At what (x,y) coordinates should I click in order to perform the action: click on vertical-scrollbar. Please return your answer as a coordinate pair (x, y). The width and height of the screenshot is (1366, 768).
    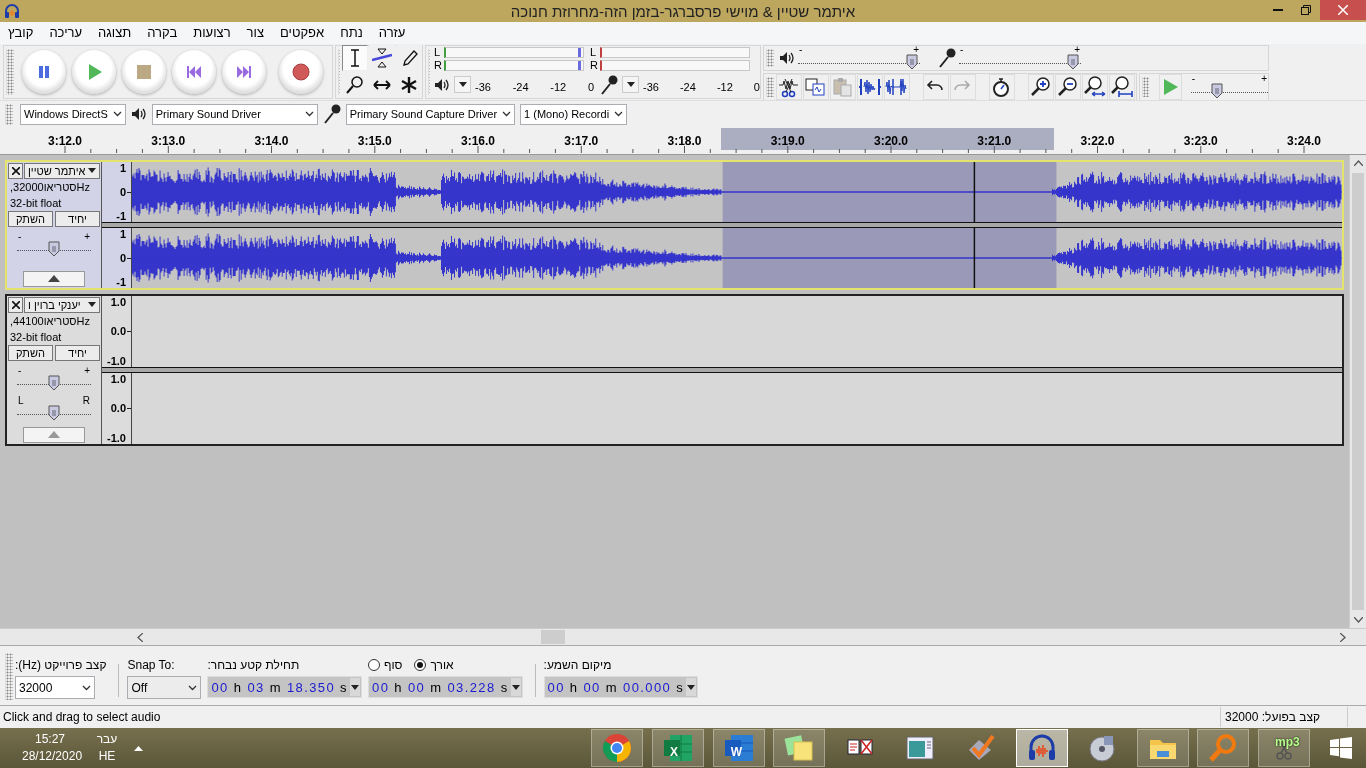
    Looking at the image, I should click on (1357, 391).